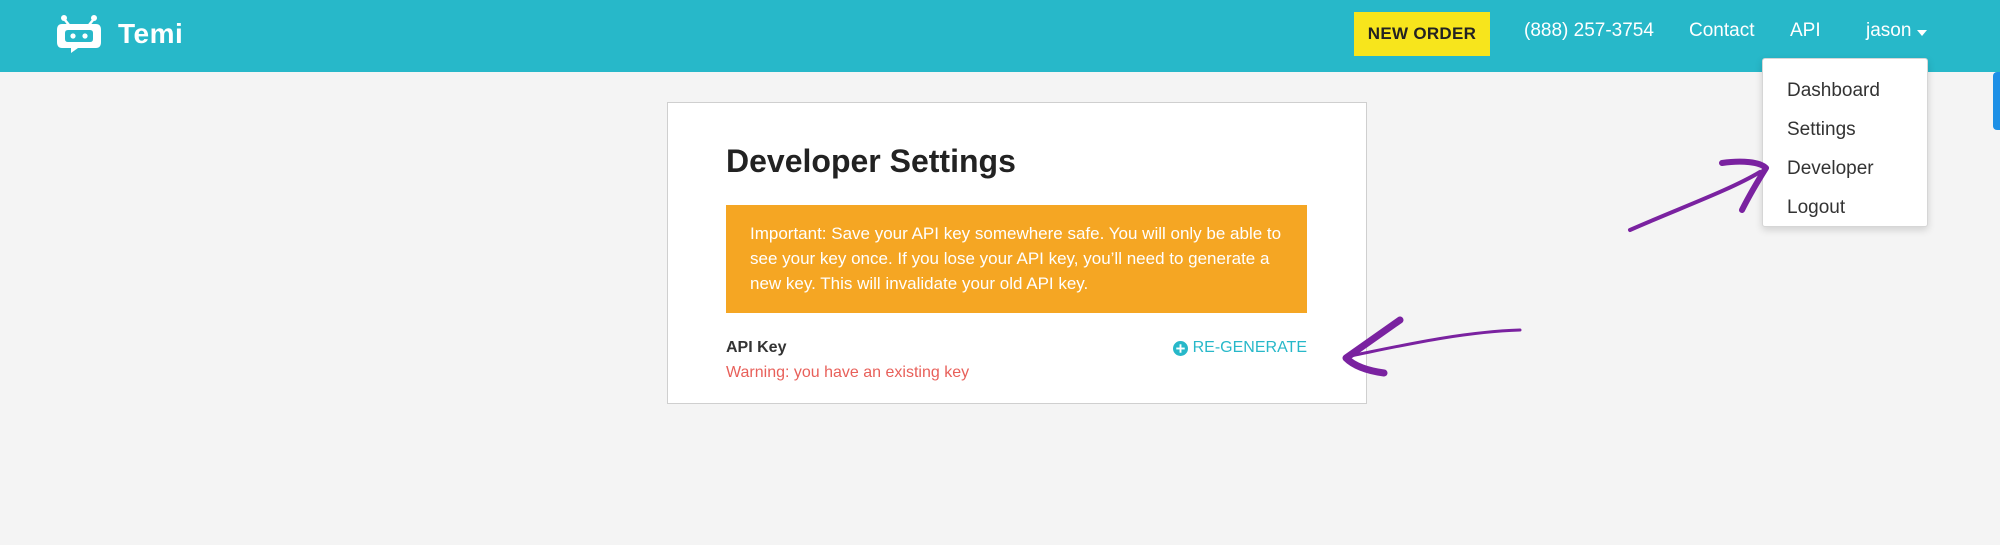 This screenshot has height=545, width=2000. Describe the element at coordinates (1805, 31) in the screenshot. I see `api-link: API` at that location.